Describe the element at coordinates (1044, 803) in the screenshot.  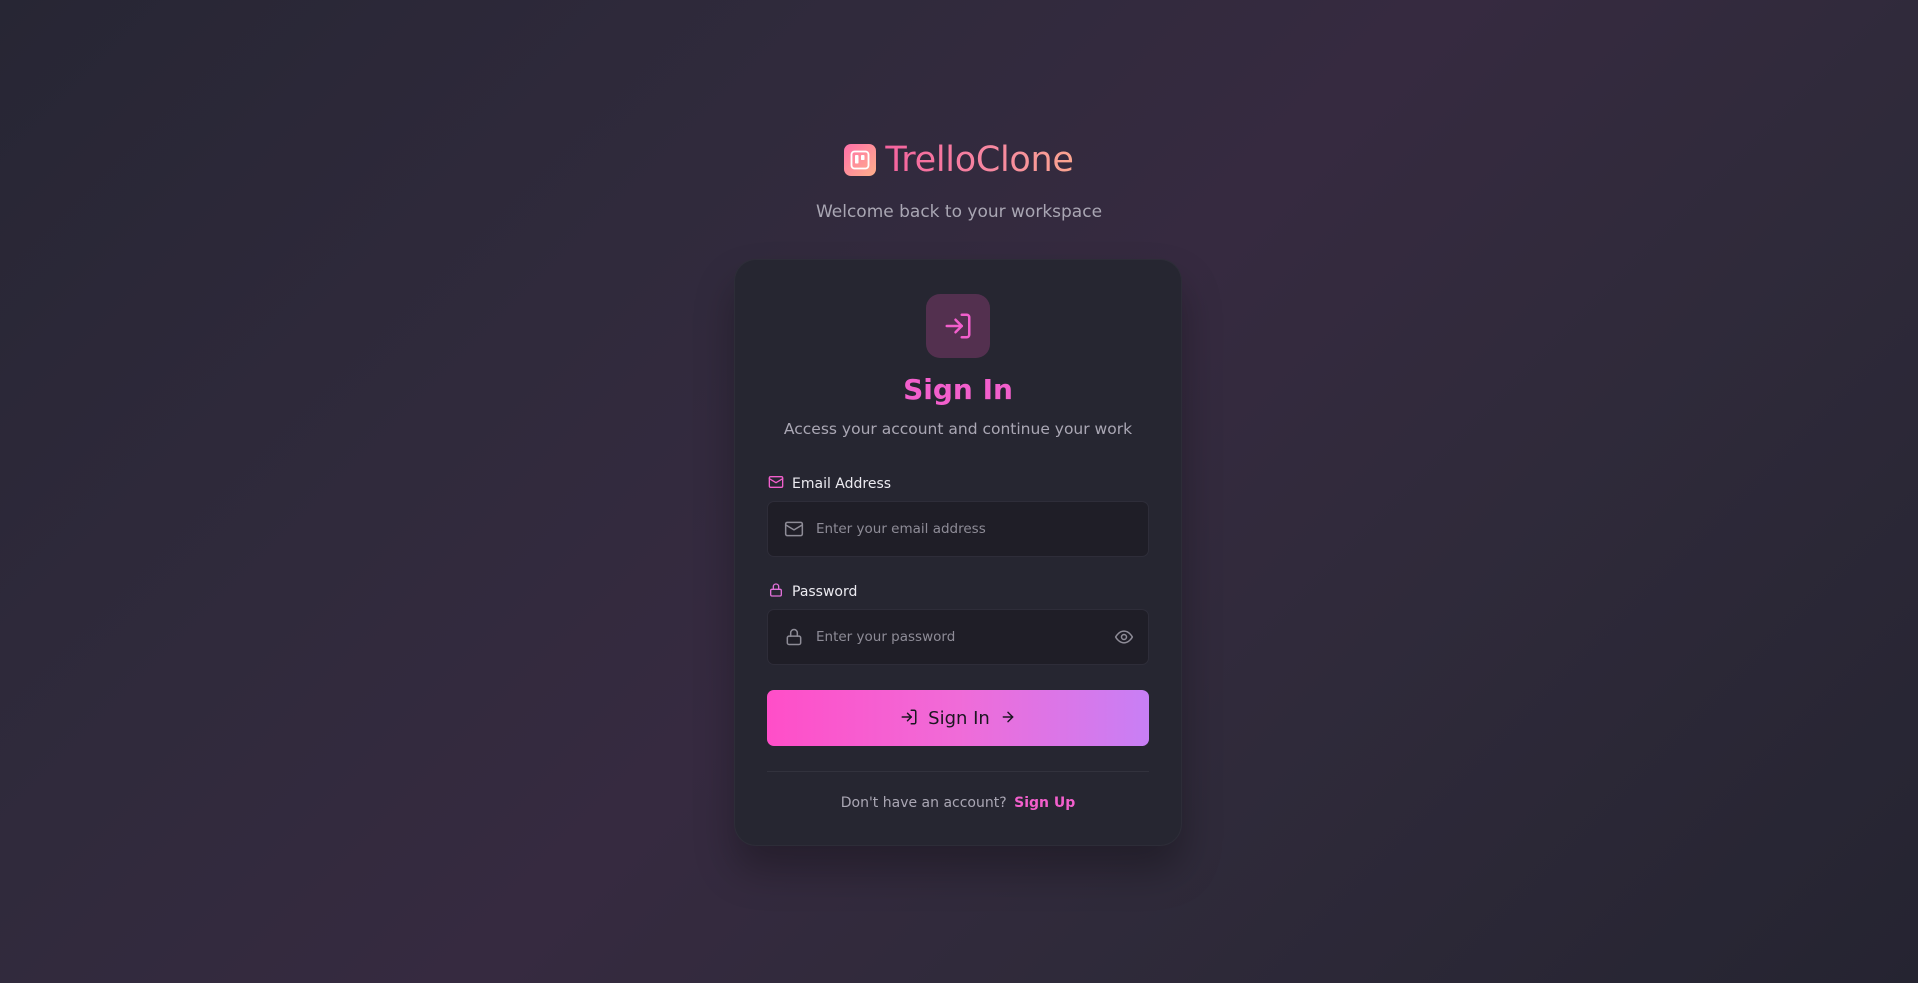
I see `sign-up-link: Sign Up` at that location.